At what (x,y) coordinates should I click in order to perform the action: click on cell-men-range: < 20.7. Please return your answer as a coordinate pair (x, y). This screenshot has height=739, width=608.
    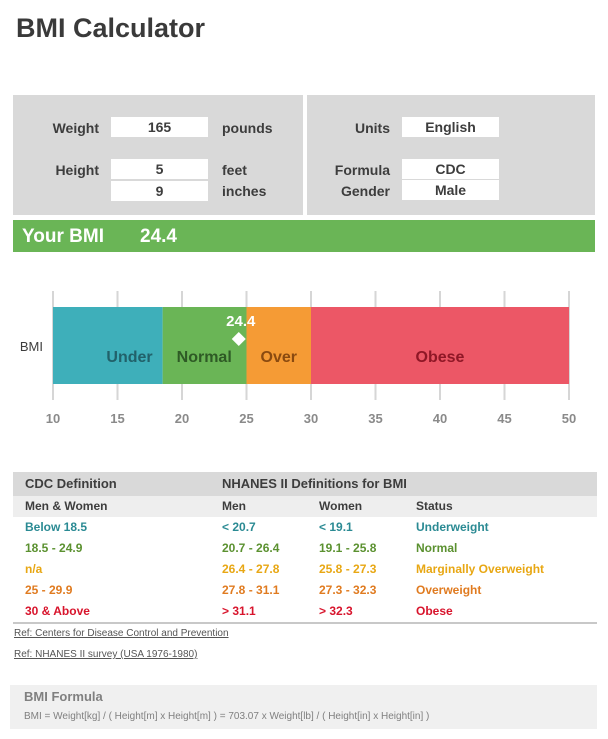
    Looking at the image, I should click on (239, 527).